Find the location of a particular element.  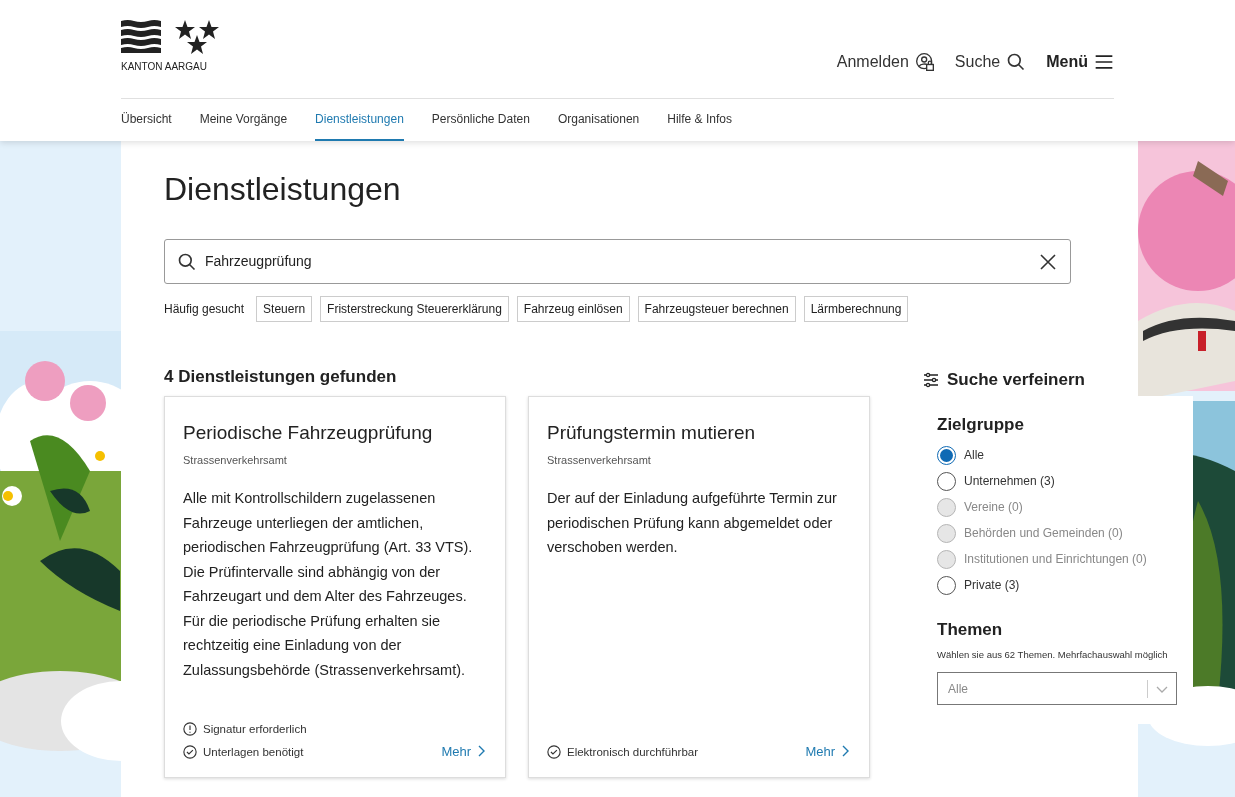

logo-icon is located at coordinates (170, 37).